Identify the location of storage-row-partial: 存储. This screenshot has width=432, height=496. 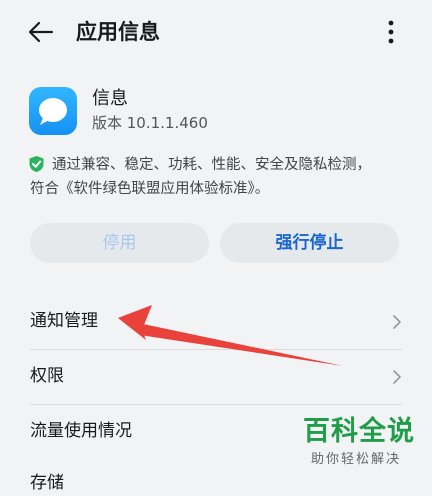
(47, 483).